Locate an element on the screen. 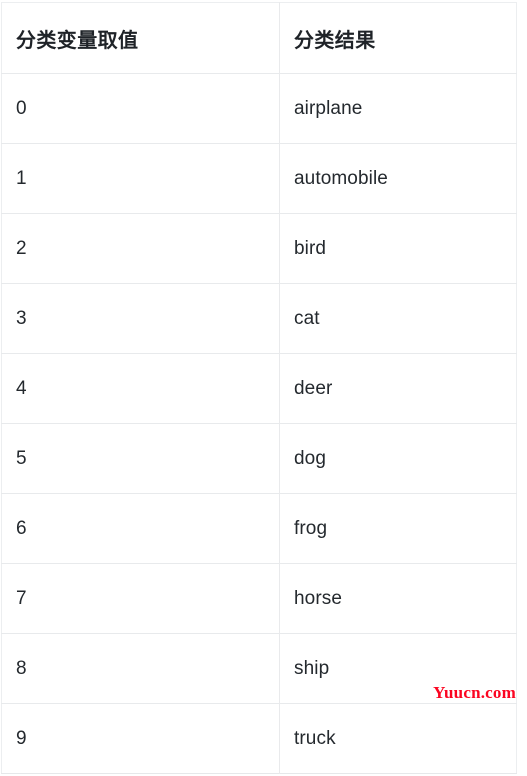 The height and width of the screenshot is (776, 527). cell-result: cat is located at coordinates (398, 318).